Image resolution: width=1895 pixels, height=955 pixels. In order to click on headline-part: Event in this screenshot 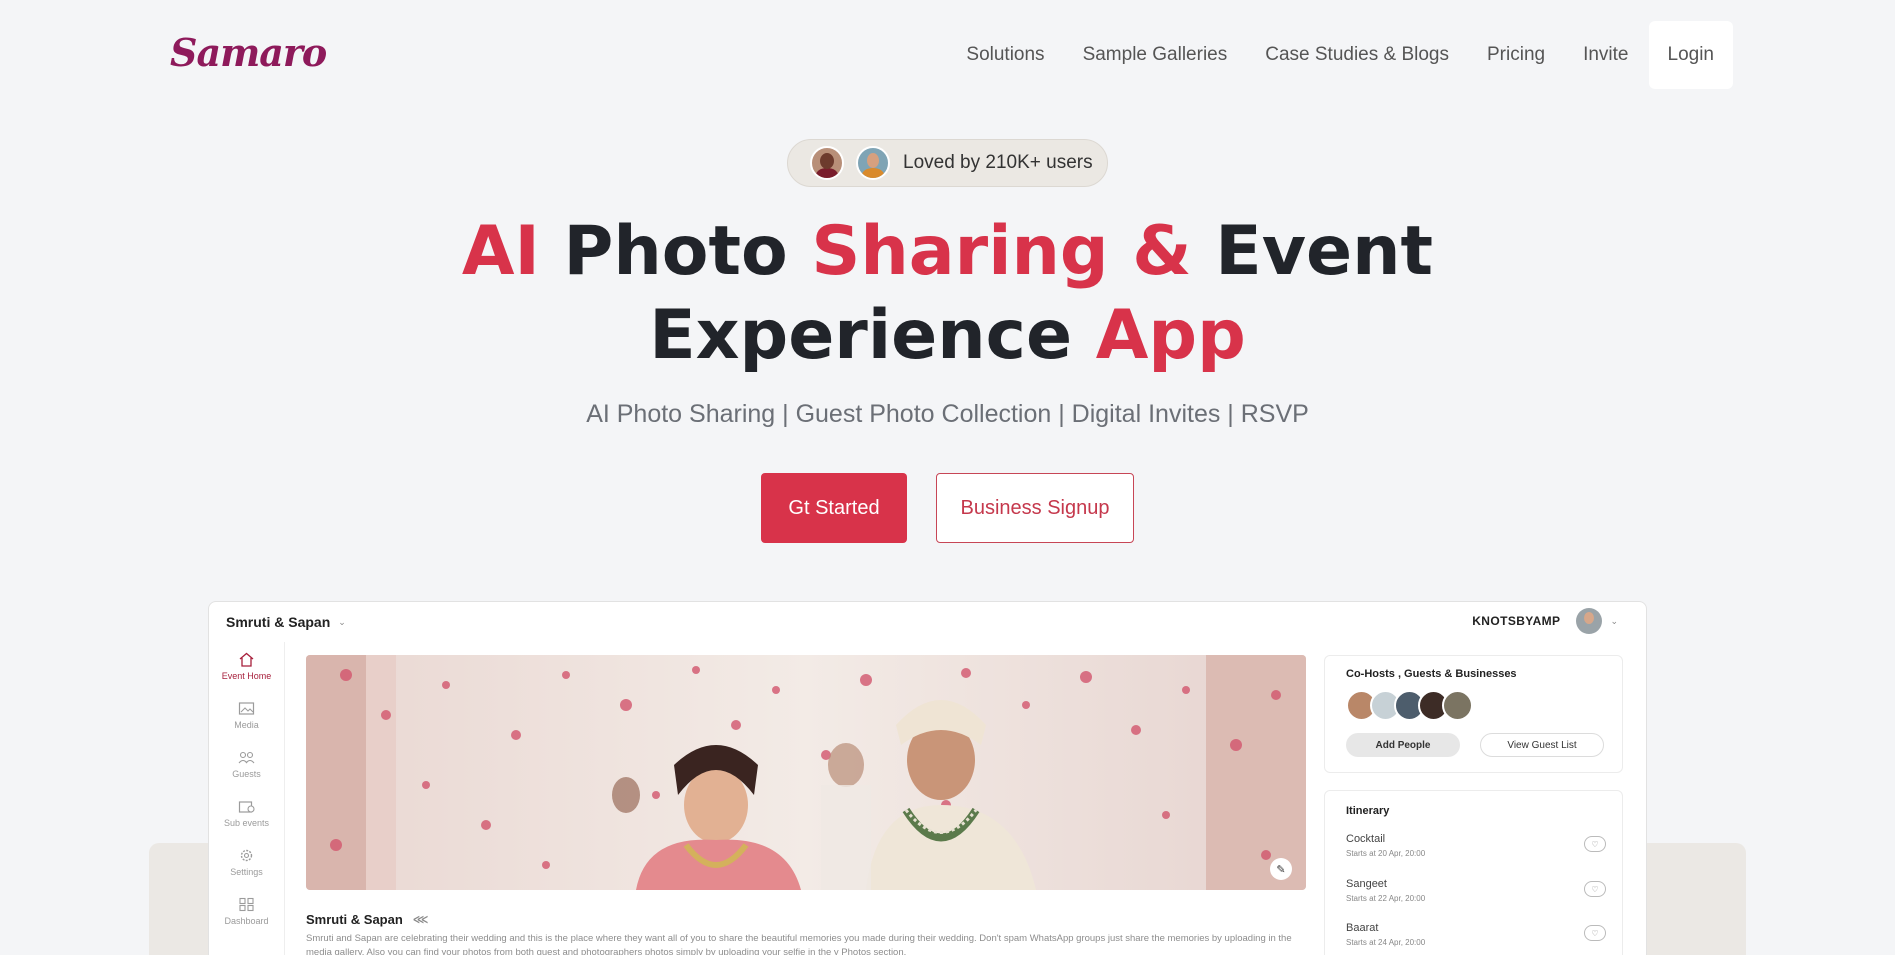, I will do `click(1312, 251)`.